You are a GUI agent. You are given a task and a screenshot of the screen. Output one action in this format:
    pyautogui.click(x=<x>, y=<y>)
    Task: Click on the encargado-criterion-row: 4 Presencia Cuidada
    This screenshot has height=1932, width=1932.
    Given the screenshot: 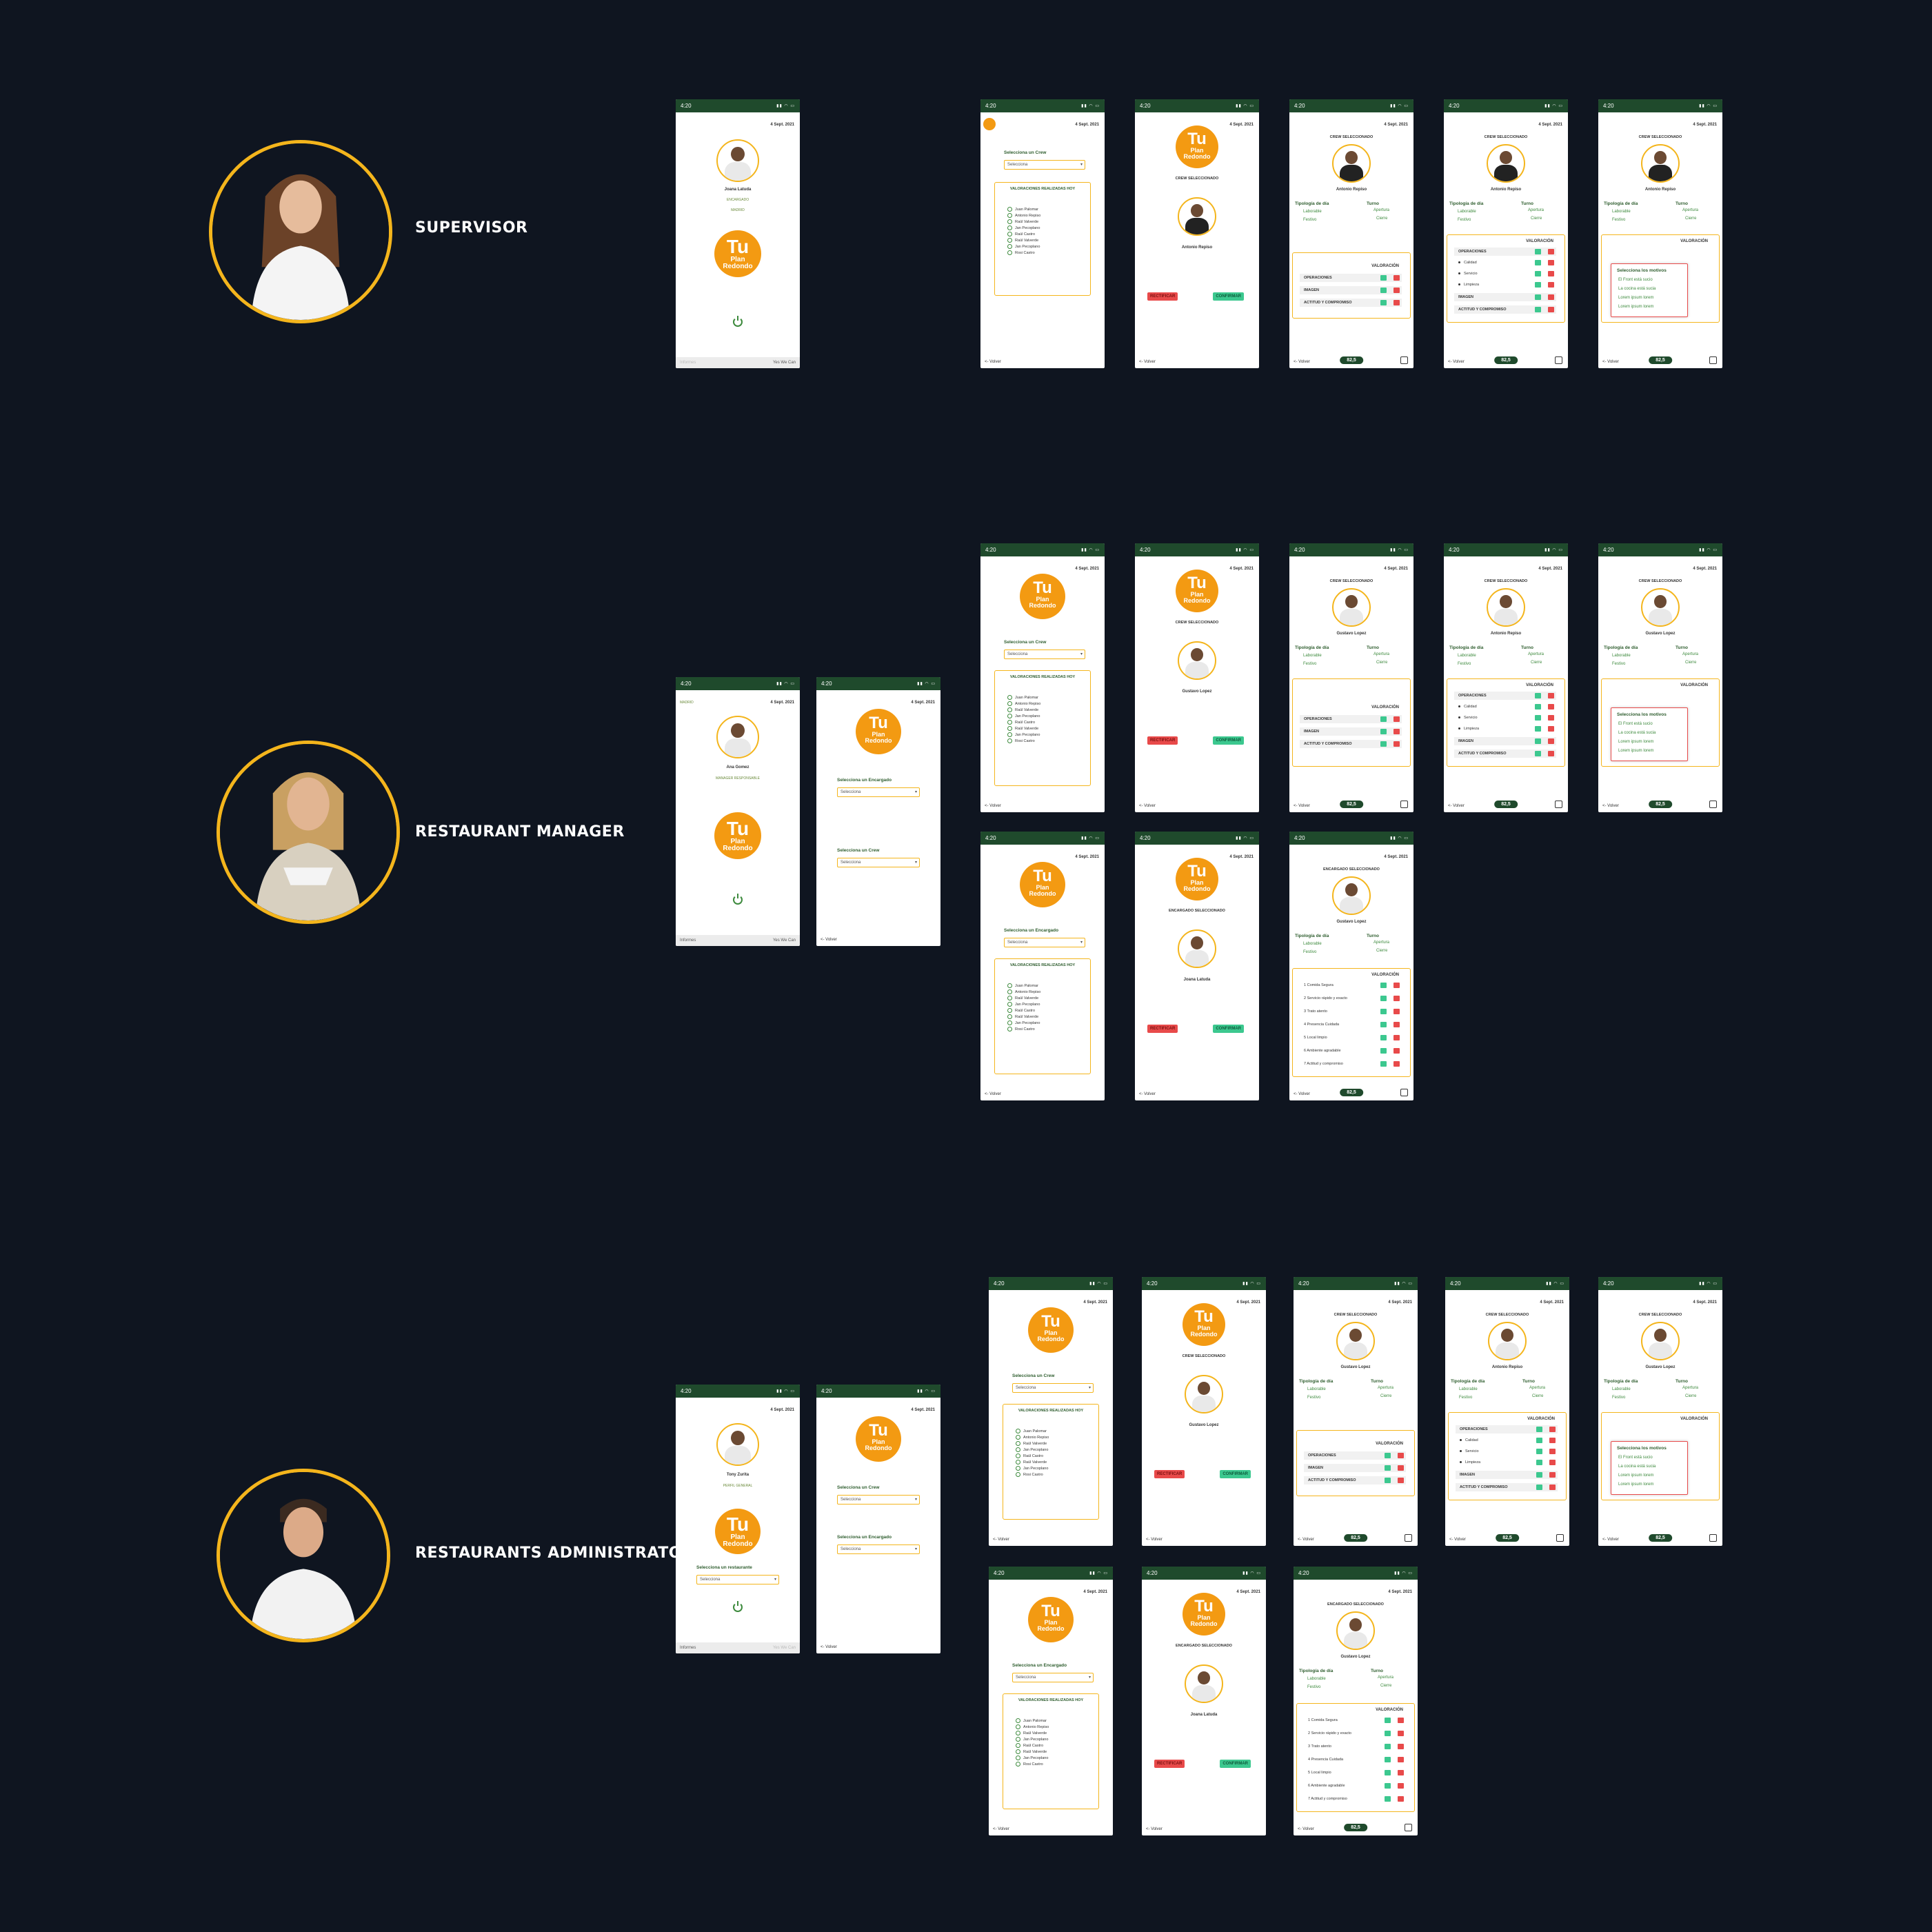 What is the action you would take?
    pyautogui.click(x=1355, y=1759)
    